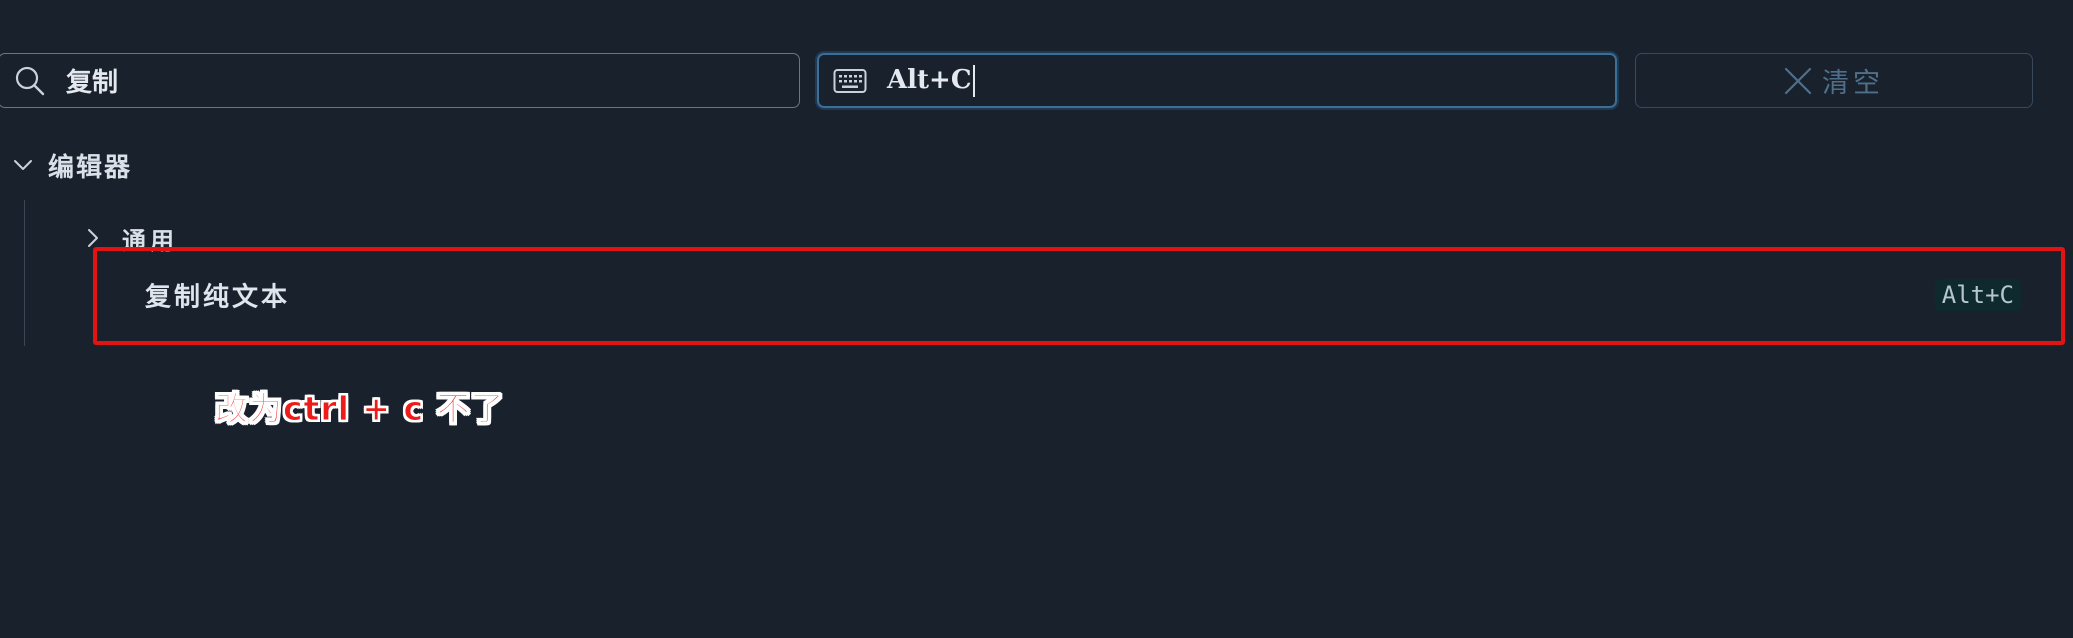 Image resolution: width=2073 pixels, height=638 pixels. Describe the element at coordinates (23, 165) in the screenshot. I see `chevron-down-icon` at that location.